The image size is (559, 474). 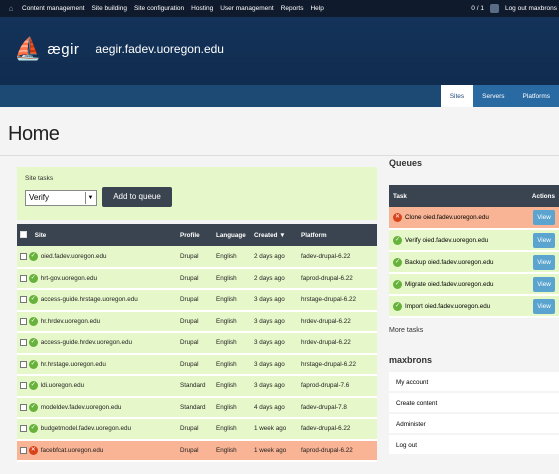 I want to click on site-link: access-guide.hrstage.uoregon.edu, so click(x=89, y=299).